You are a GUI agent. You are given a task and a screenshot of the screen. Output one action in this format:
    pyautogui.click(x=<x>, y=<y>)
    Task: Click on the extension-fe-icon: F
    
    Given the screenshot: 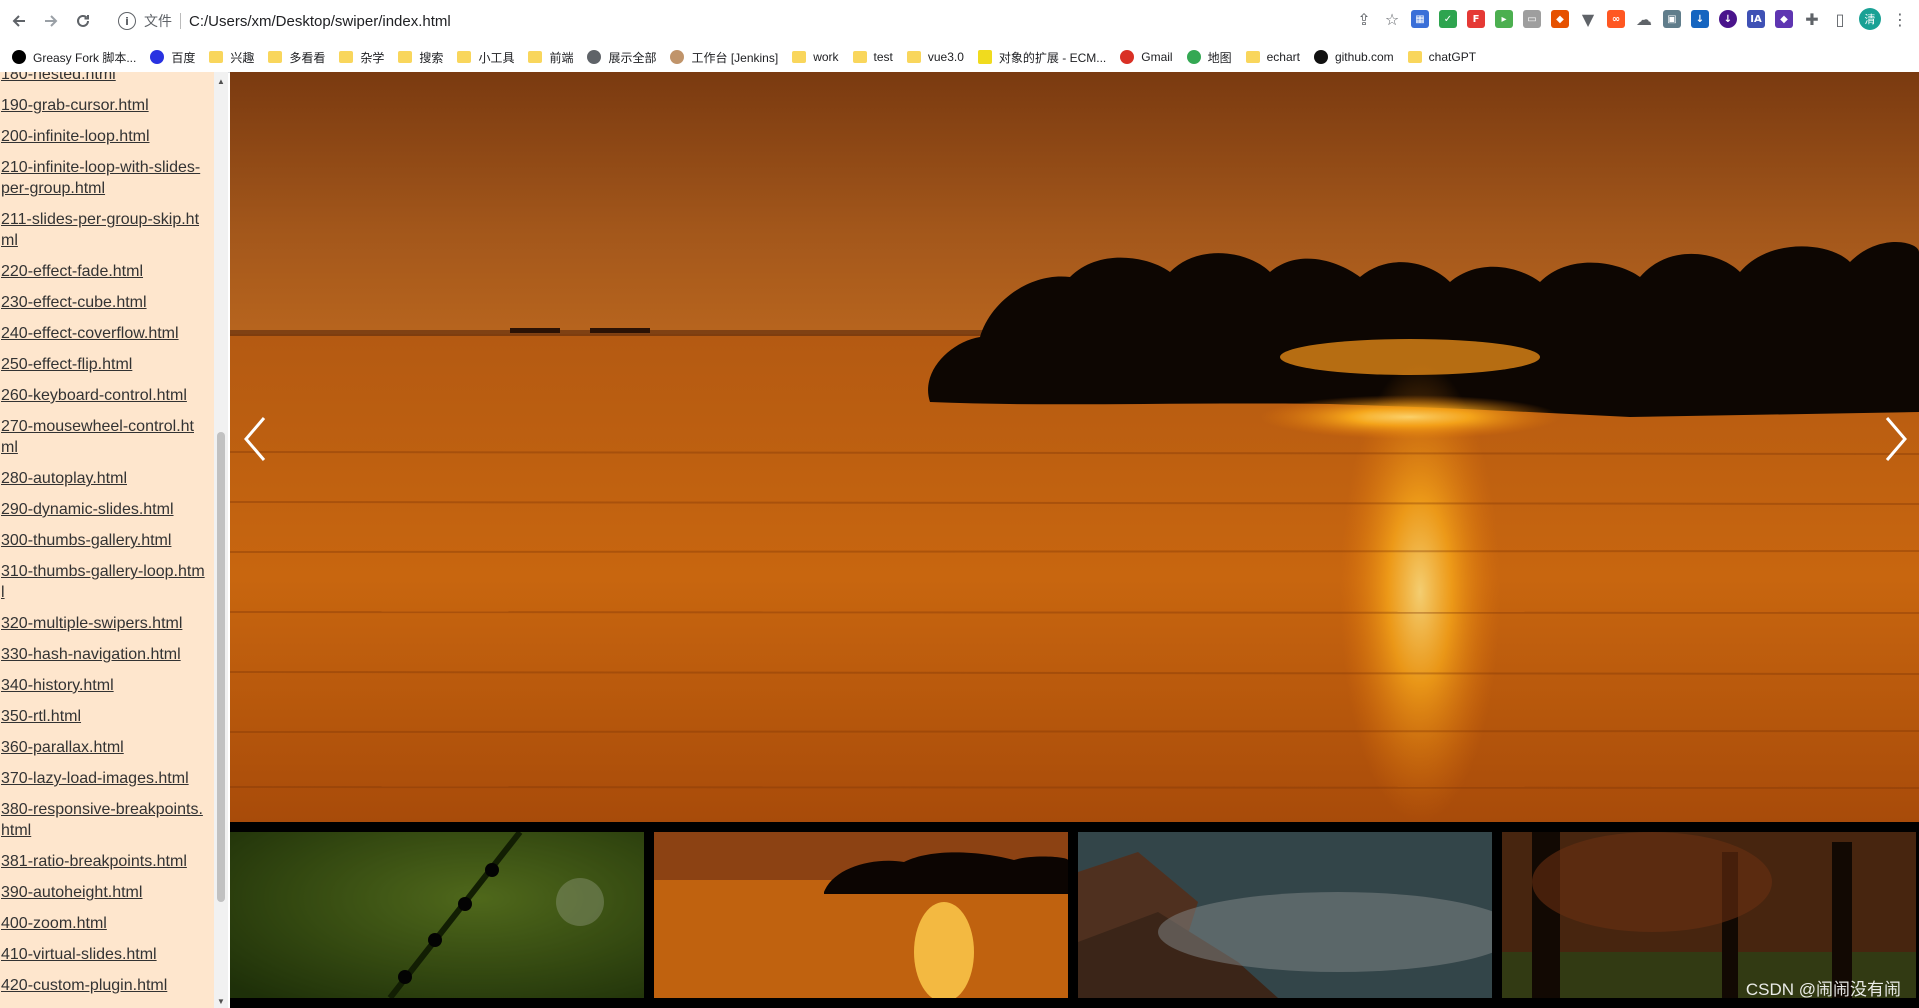 What is the action you would take?
    pyautogui.click(x=1476, y=19)
    